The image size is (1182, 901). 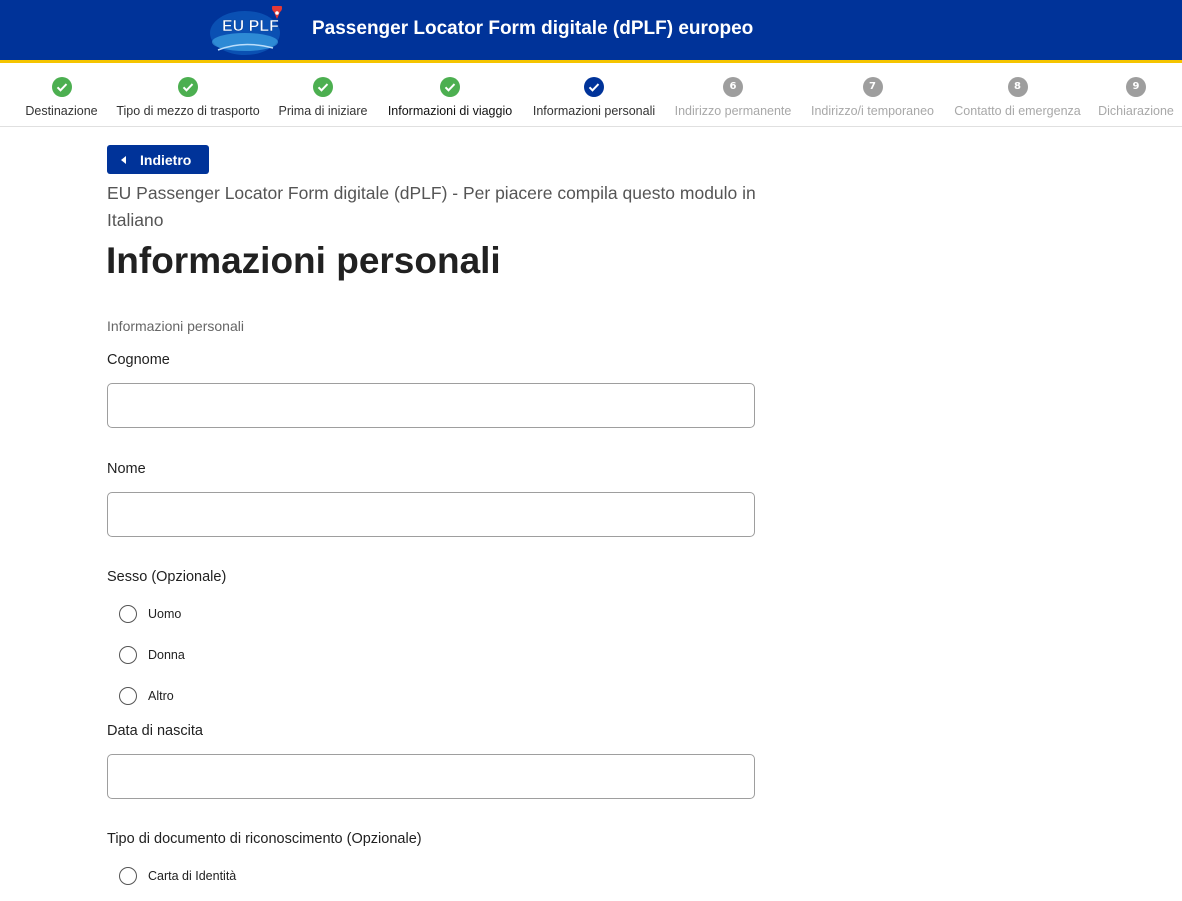 I want to click on step-indirizzo-temporaneo: 7 Indirizzo/i temporaneo, so click(x=872, y=94).